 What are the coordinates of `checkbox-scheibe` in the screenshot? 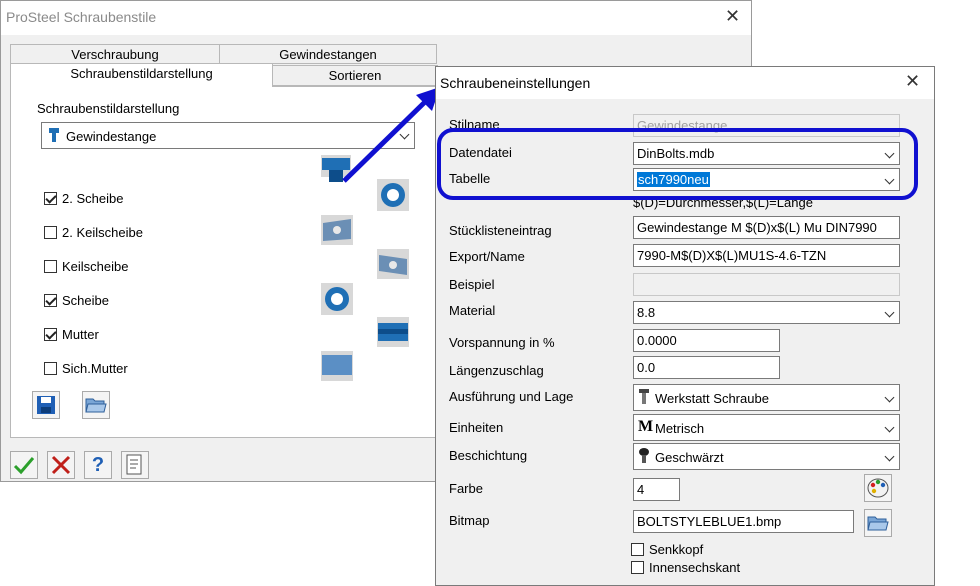 It's located at (50, 300).